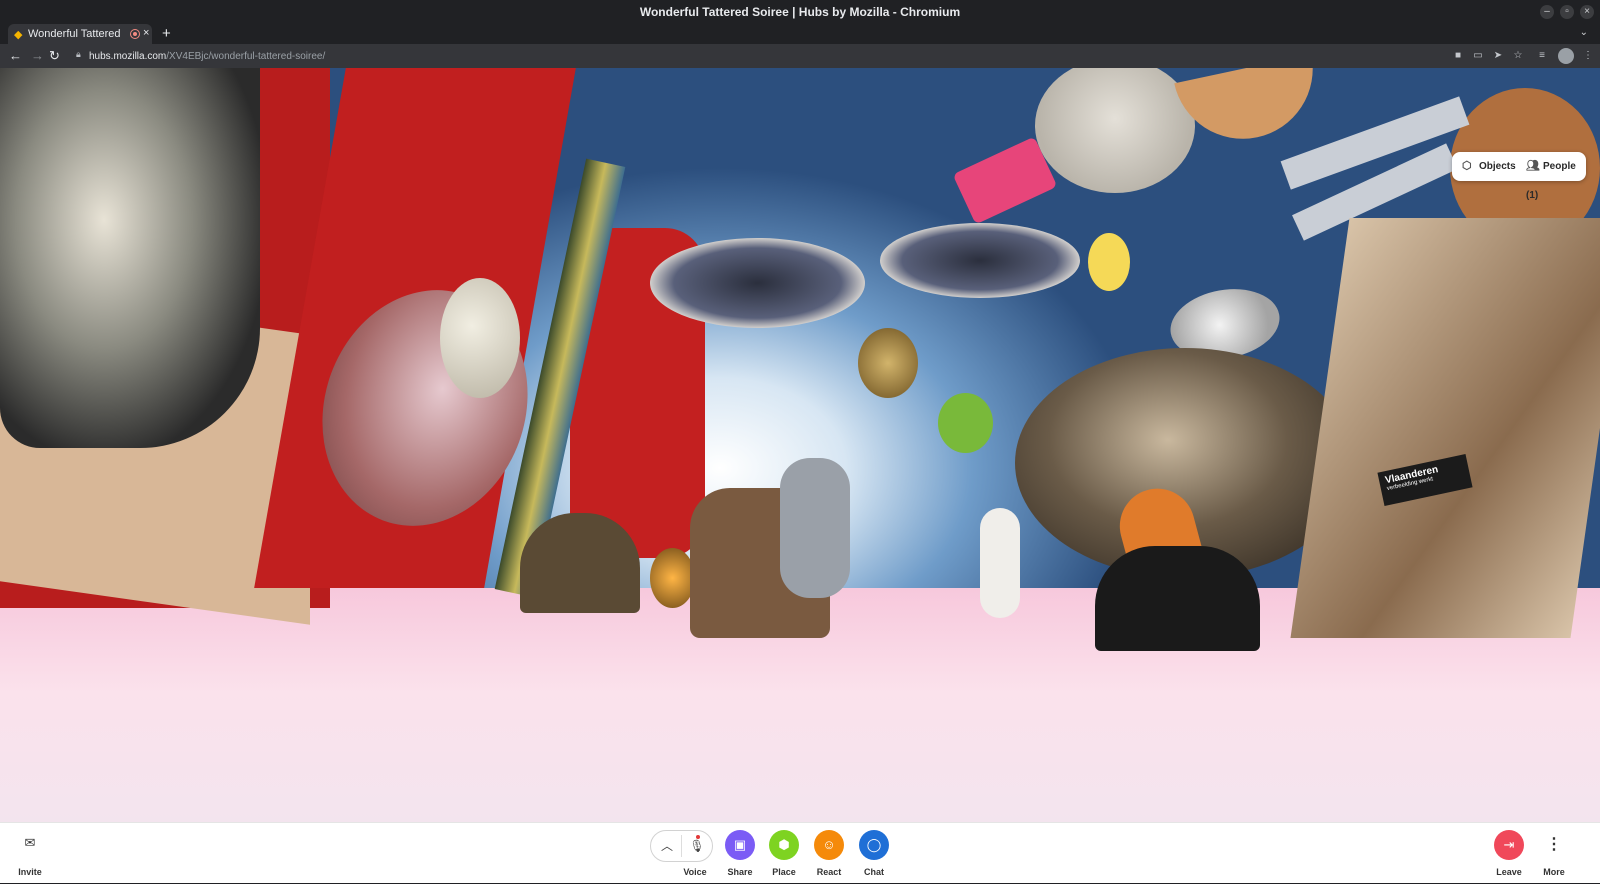 The height and width of the screenshot is (884, 1600). I want to click on dark-cloud-left, so click(757, 283).